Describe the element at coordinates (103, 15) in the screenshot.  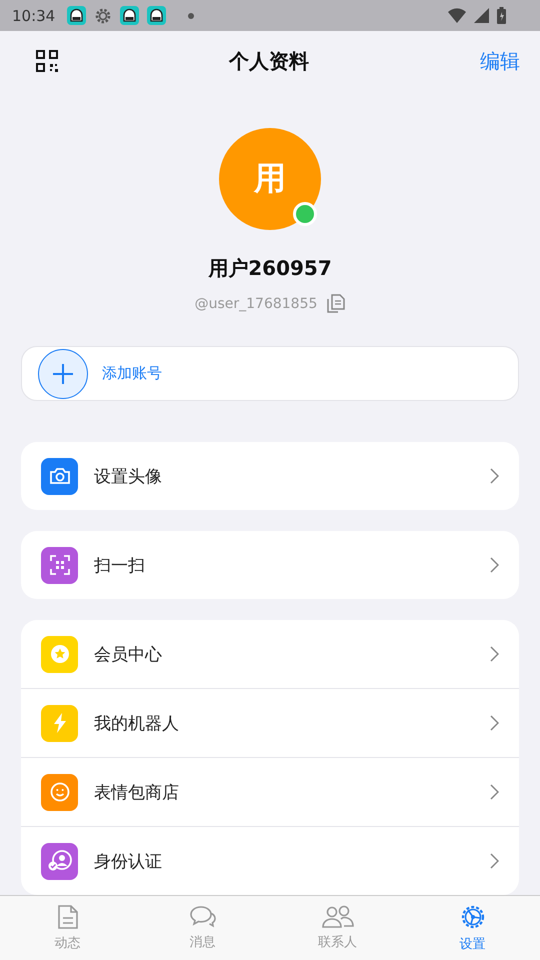
I see `gear-icon` at that location.